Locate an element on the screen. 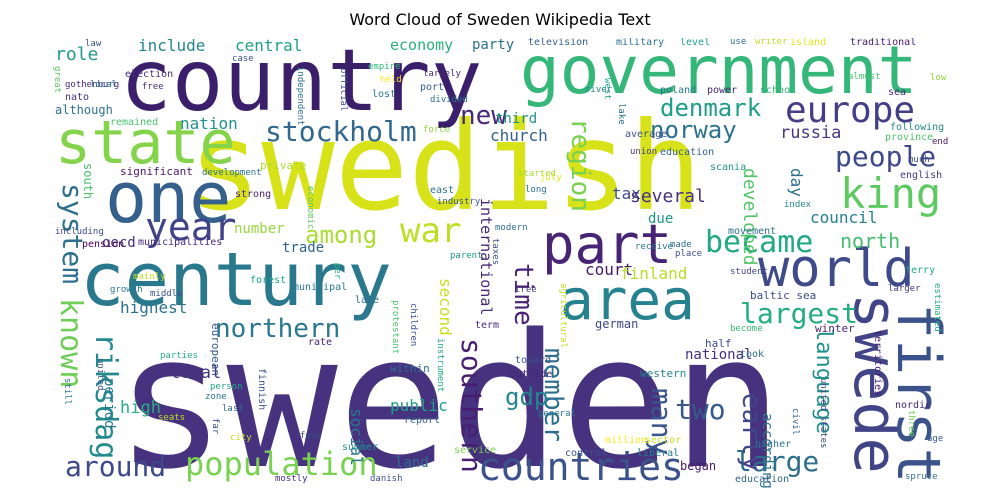  word-include: include is located at coordinates (172, 46).